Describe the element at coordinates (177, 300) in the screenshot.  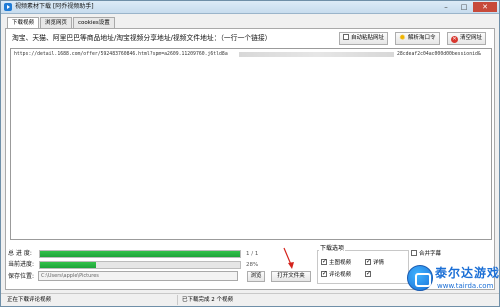
I see `status-separator` at that location.